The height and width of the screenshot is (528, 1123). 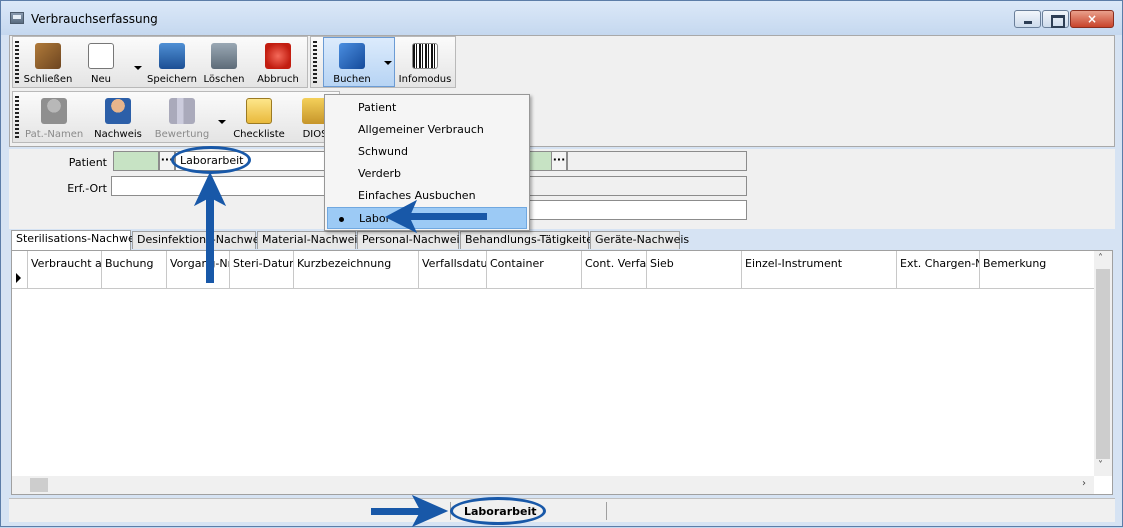 I want to click on book-label: Buchen, so click(x=352, y=79).